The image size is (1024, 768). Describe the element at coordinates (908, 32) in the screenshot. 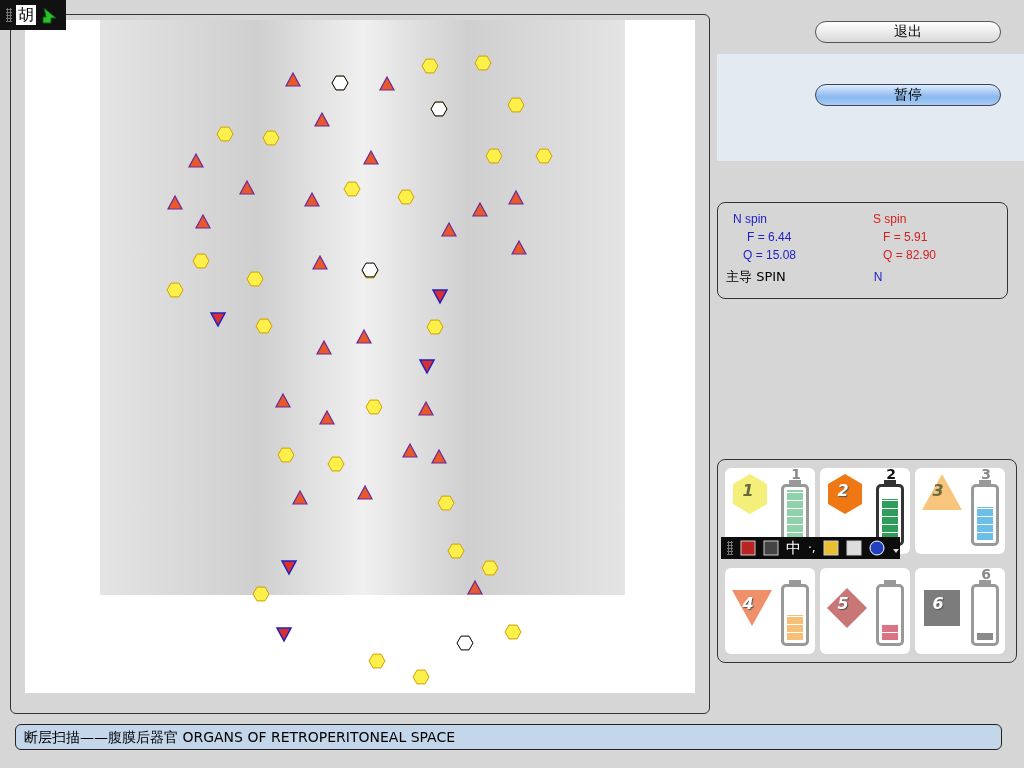

I see `pill-button: 退出` at that location.